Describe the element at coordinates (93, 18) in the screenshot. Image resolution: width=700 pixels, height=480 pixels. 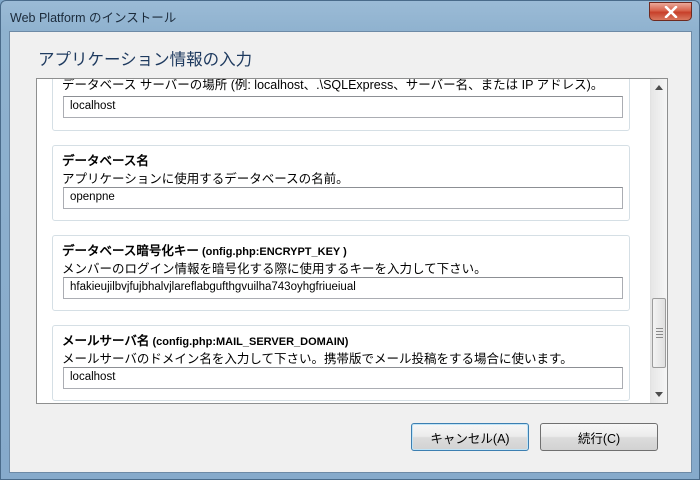
I see `window-title: Web Platform のインストール` at that location.